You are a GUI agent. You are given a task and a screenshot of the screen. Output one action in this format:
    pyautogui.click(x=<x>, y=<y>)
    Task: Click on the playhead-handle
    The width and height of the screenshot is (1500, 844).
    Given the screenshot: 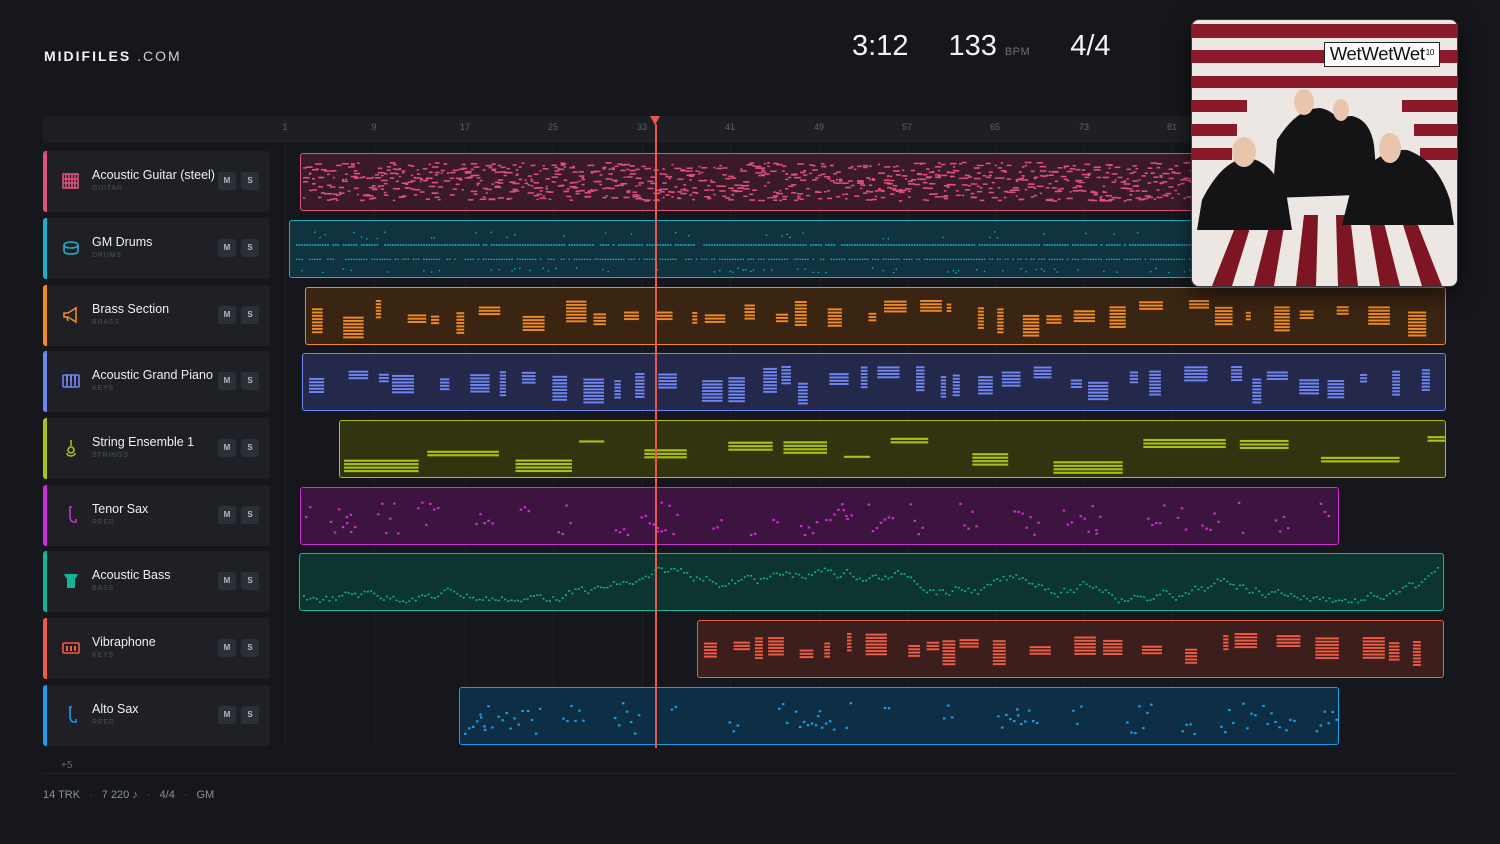 What is the action you would take?
    pyautogui.click(x=655, y=120)
    